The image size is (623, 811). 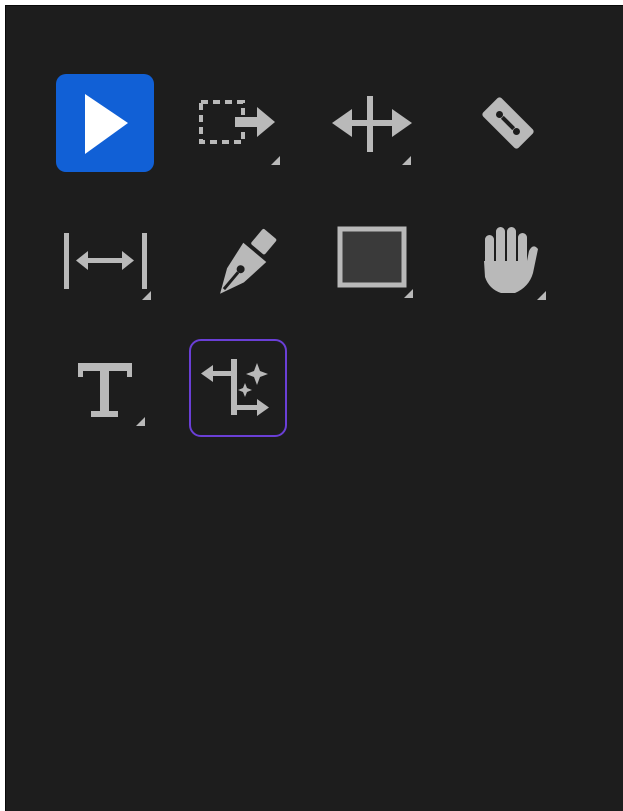 I want to click on rectangle-icon, so click(x=372, y=257).